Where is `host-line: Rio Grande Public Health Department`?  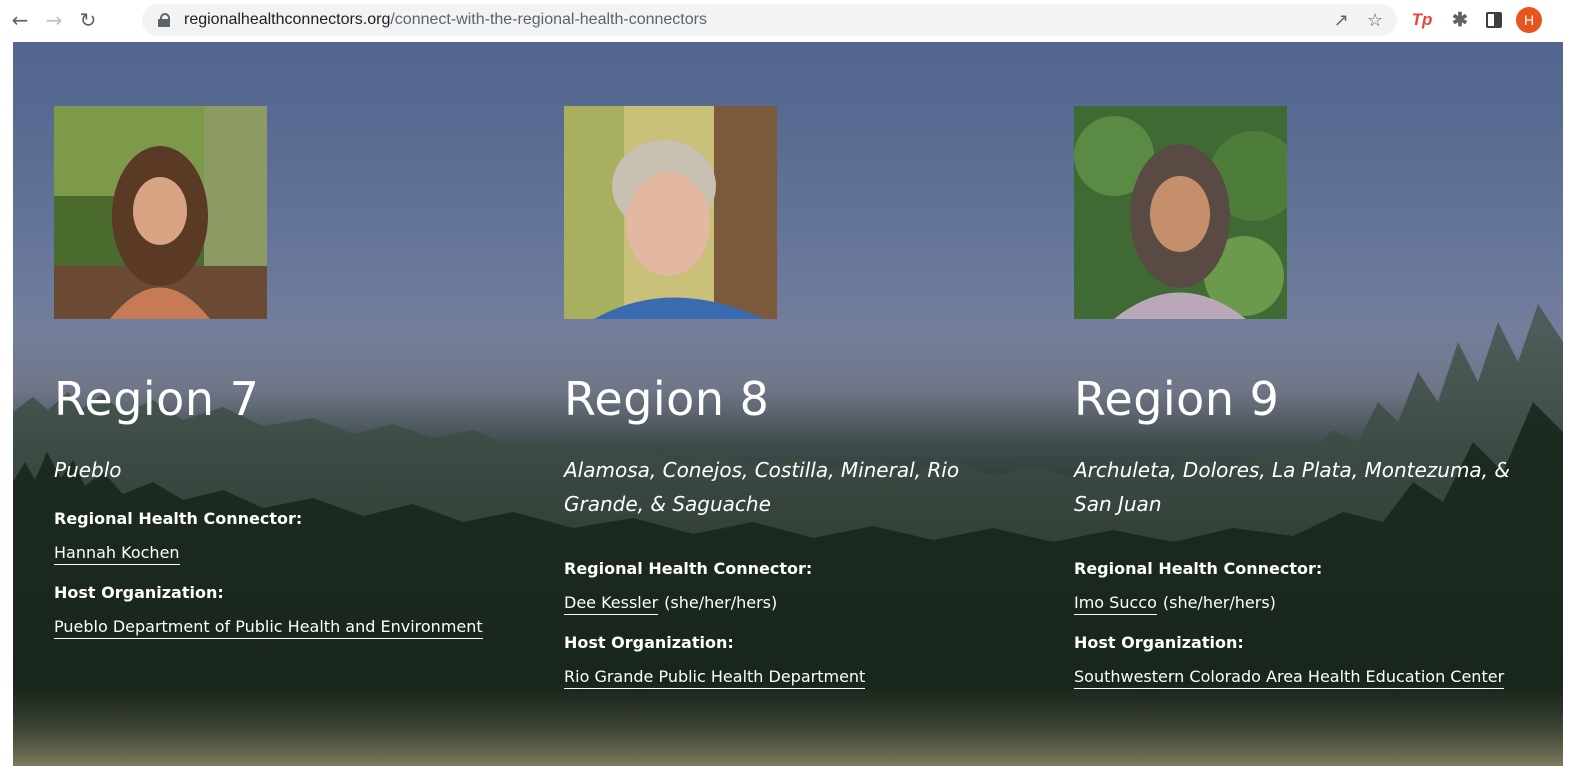
host-line: Rio Grande Public Health Department is located at coordinates (799, 678).